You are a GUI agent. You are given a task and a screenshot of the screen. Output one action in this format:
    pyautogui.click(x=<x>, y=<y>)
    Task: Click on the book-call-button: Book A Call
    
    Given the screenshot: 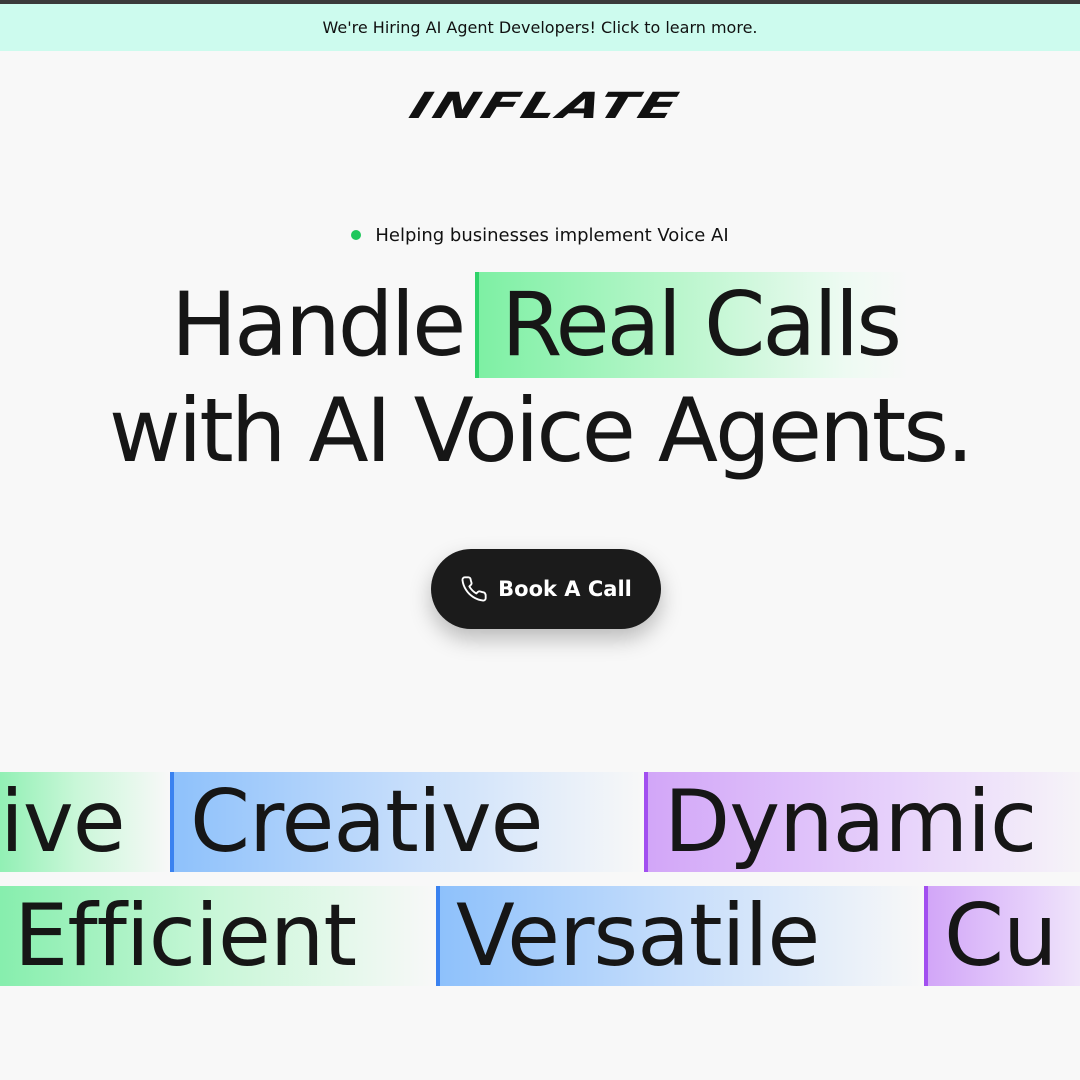 What is the action you would take?
    pyautogui.click(x=546, y=589)
    